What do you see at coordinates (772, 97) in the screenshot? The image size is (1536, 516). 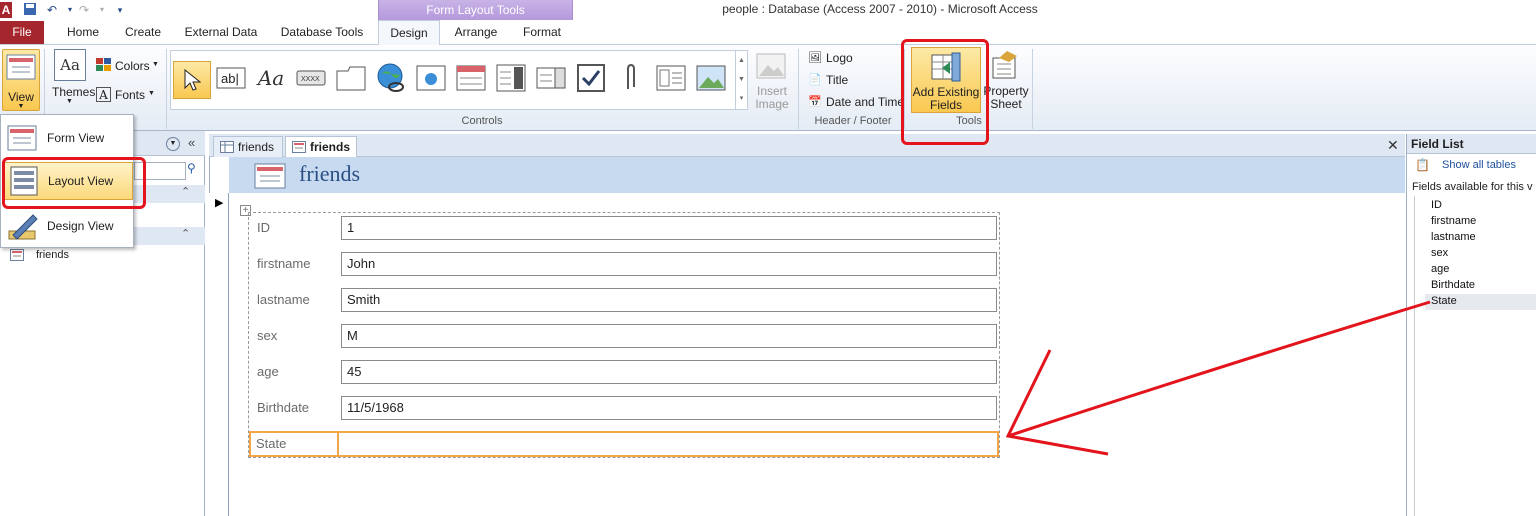 I see `insert-image-label: Insert Image` at bounding box center [772, 97].